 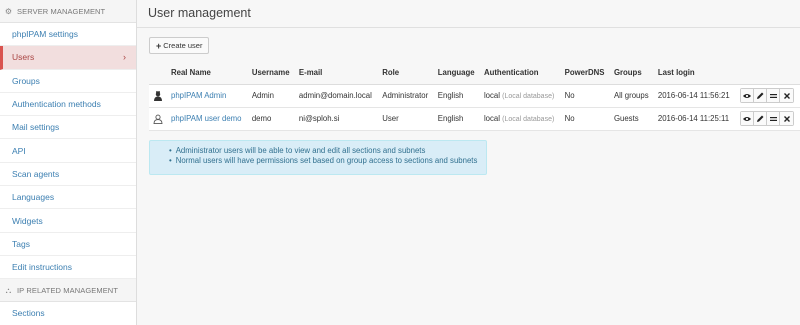 I want to click on sidebar-item-label: Widgets, so click(x=27, y=220).